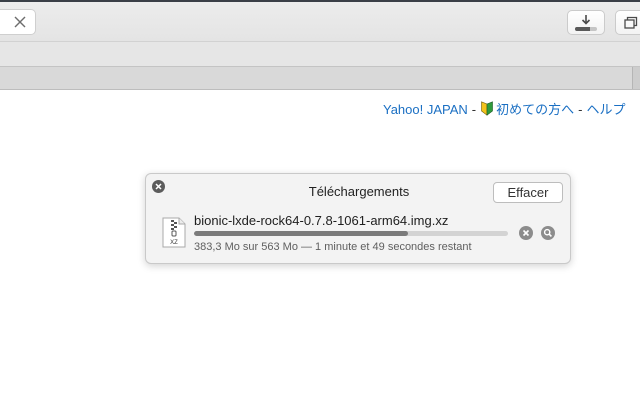  I want to click on browser-toolbar, so click(320, 20).